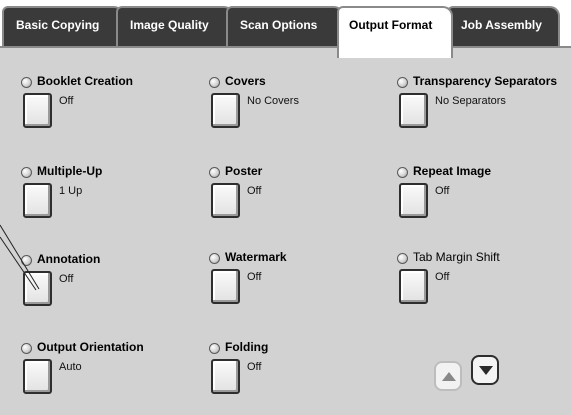 The image size is (571, 415). I want to click on feature-covers: Covers No Covers, so click(294, 110).